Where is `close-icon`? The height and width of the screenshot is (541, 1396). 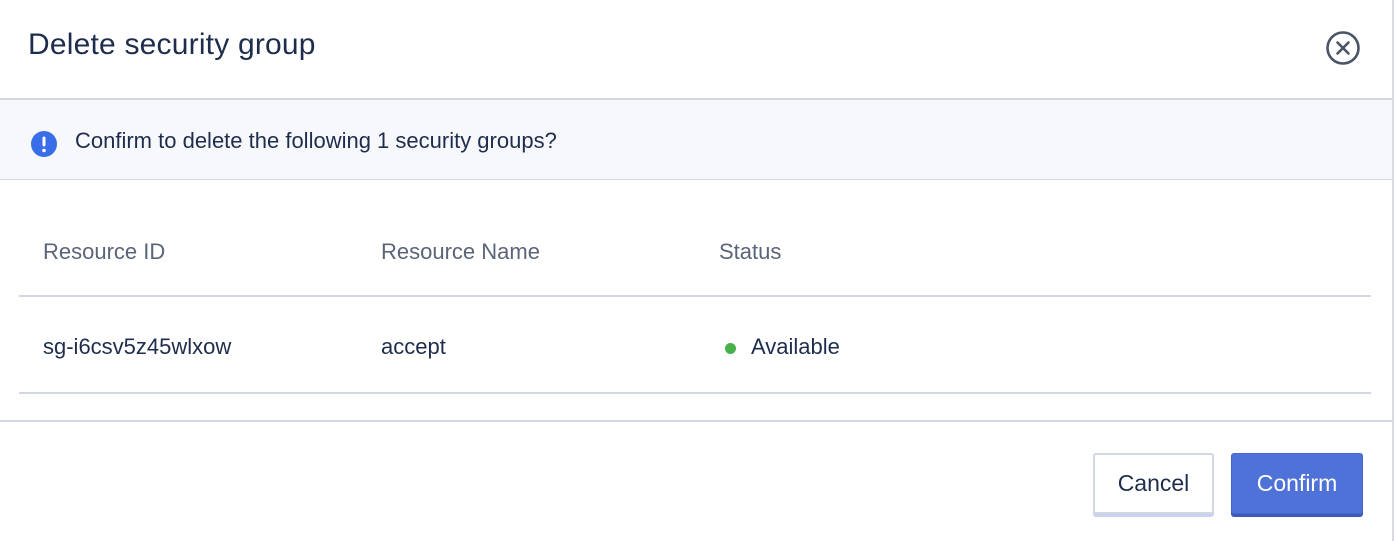 close-icon is located at coordinates (1343, 48).